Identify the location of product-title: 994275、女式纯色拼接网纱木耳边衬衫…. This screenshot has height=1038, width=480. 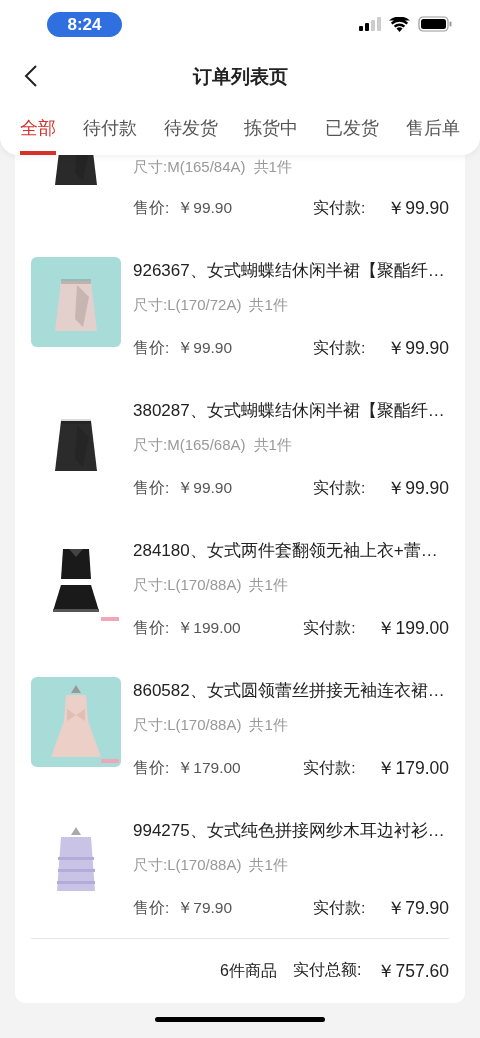
(291, 831).